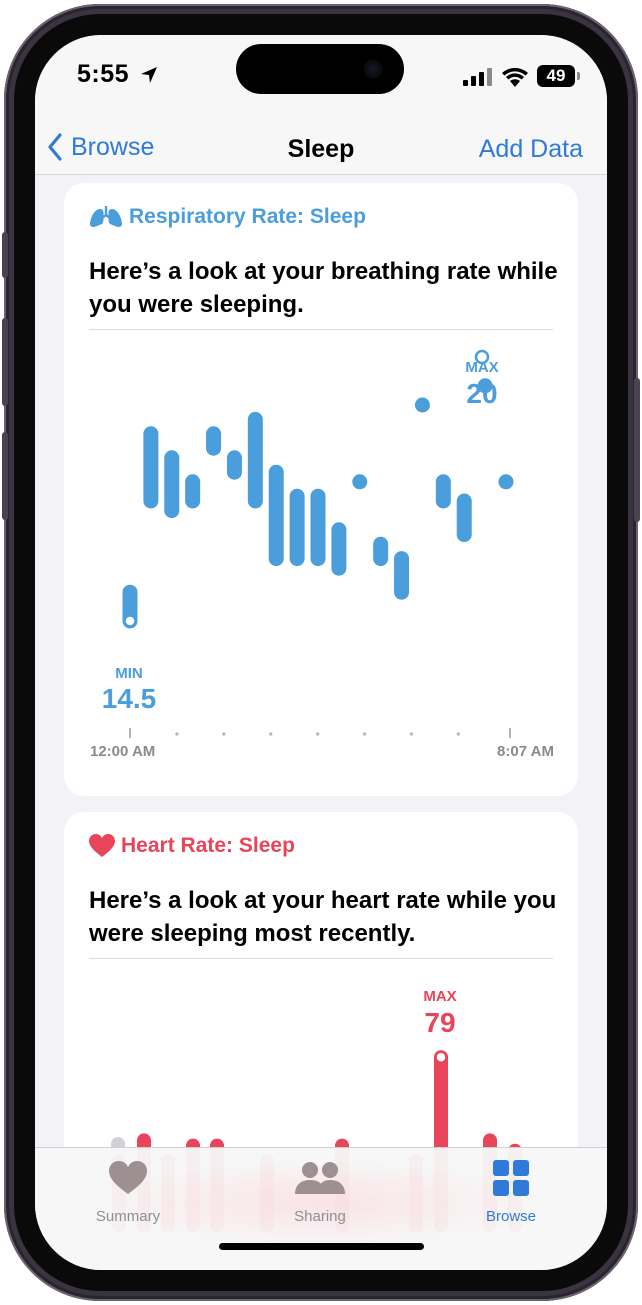 The height and width of the screenshot is (1305, 642). What do you see at coordinates (149, 75) in the screenshot?
I see `location-arrow-icon` at bounding box center [149, 75].